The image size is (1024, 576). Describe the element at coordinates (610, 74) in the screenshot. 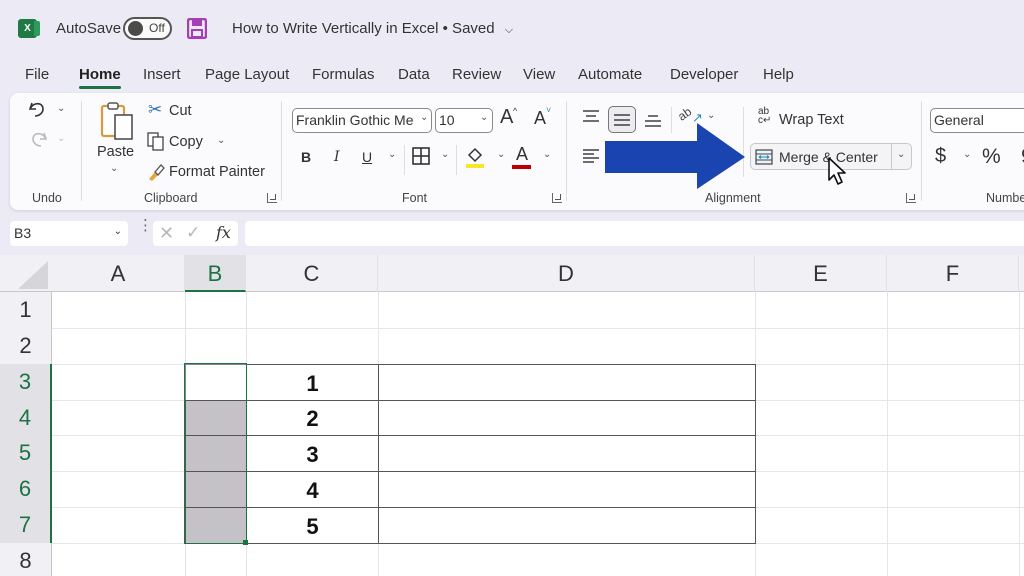

I see `tab-automate: Automate` at that location.